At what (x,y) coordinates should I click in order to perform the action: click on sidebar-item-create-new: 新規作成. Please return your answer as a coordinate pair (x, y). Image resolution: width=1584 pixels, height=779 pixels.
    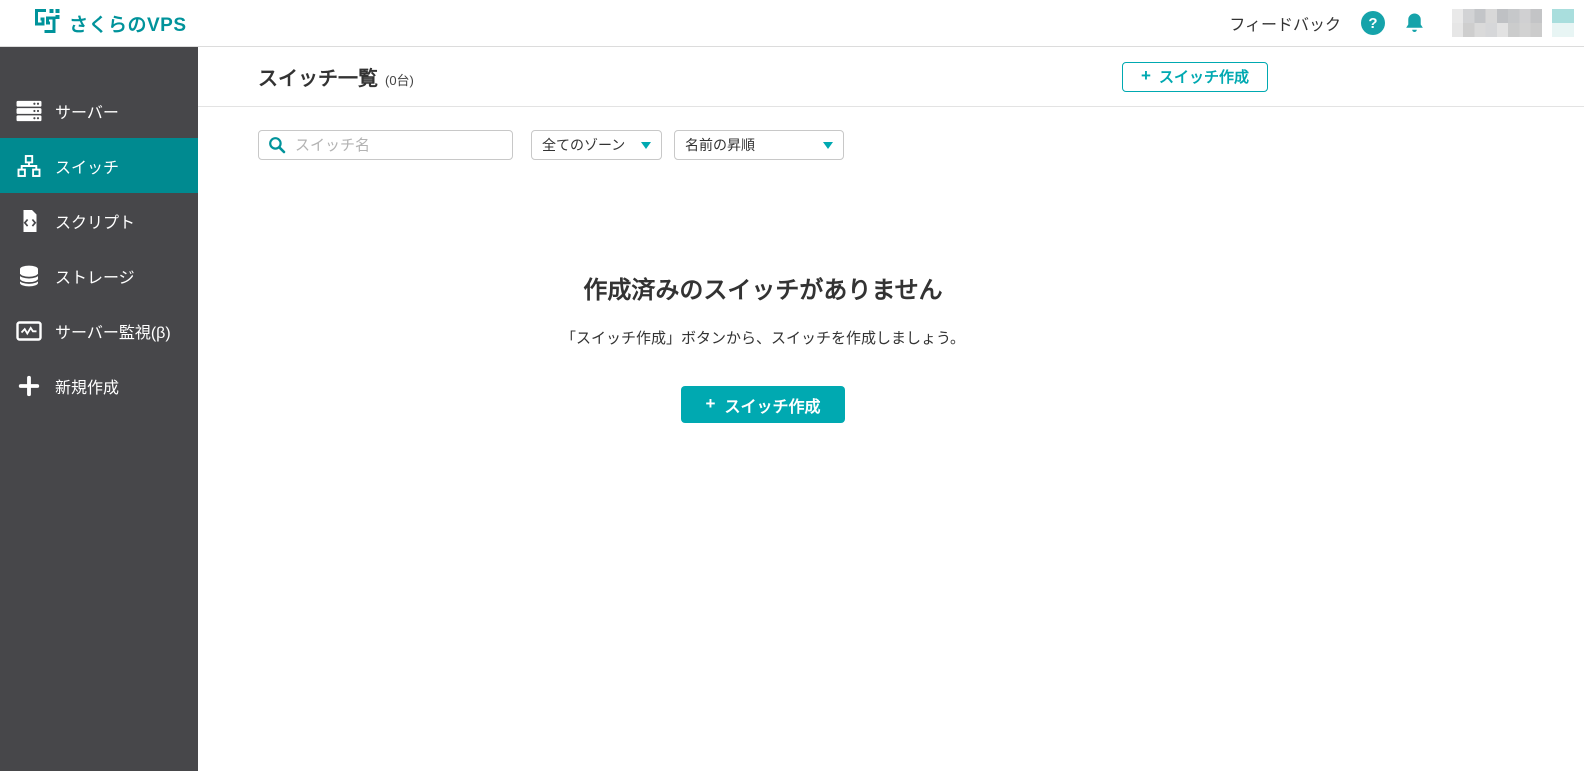
    Looking at the image, I should click on (99, 385).